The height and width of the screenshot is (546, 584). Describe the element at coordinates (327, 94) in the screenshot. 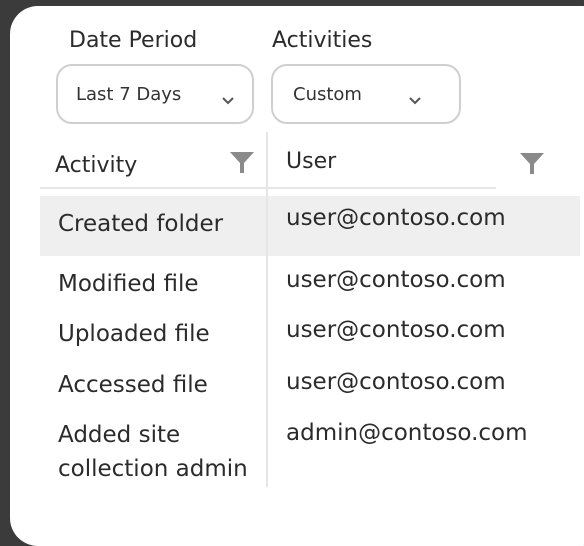

I see `activities-value: Custom` at that location.